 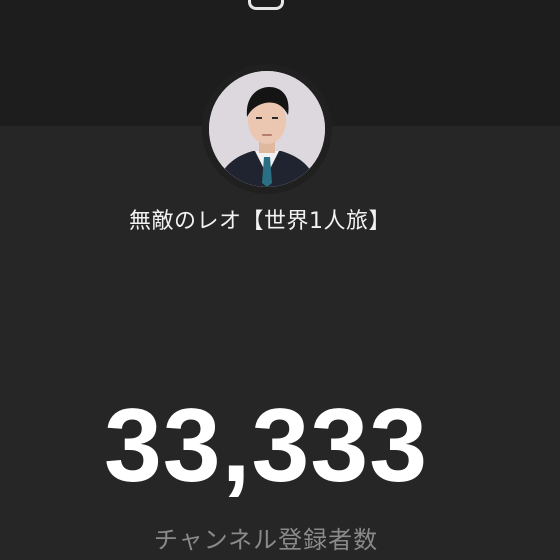 I want to click on channel-avatar, so click(x=267, y=129).